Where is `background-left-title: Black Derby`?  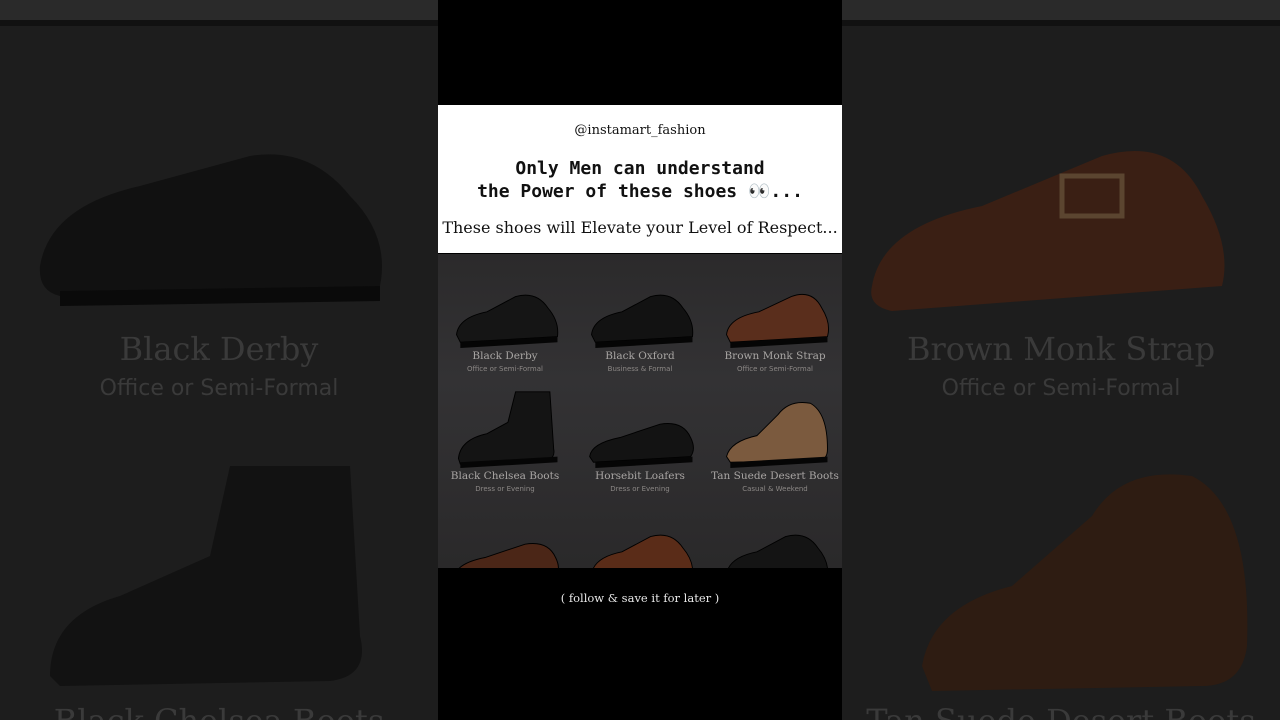 background-left-title: Black Derby is located at coordinates (219, 349).